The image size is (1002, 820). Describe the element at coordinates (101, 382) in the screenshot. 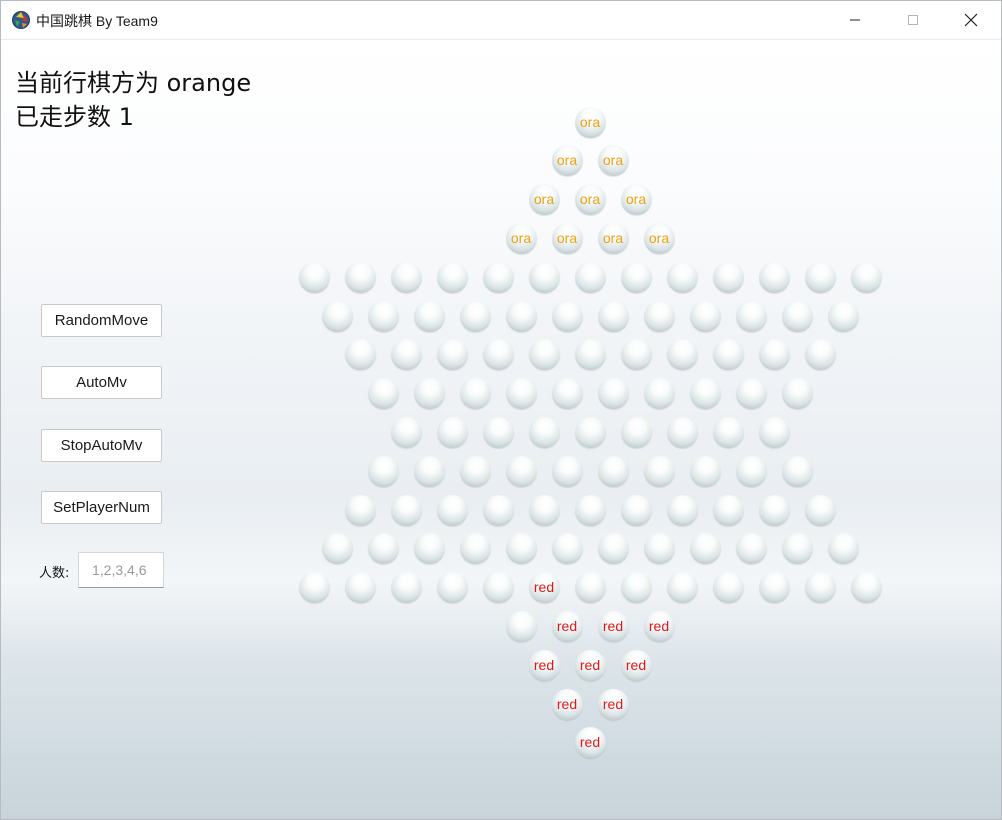

I see `auto-move-button: AutoMv` at that location.